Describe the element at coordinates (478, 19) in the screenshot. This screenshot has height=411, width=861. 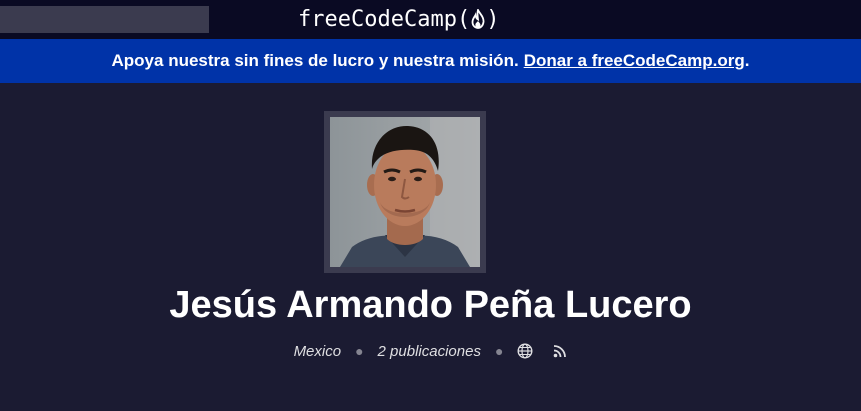
I see `fire-icon` at that location.